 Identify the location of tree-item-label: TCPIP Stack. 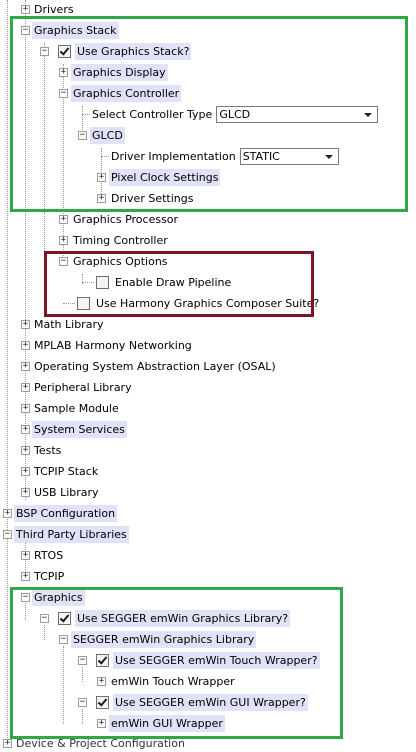
(66, 471).